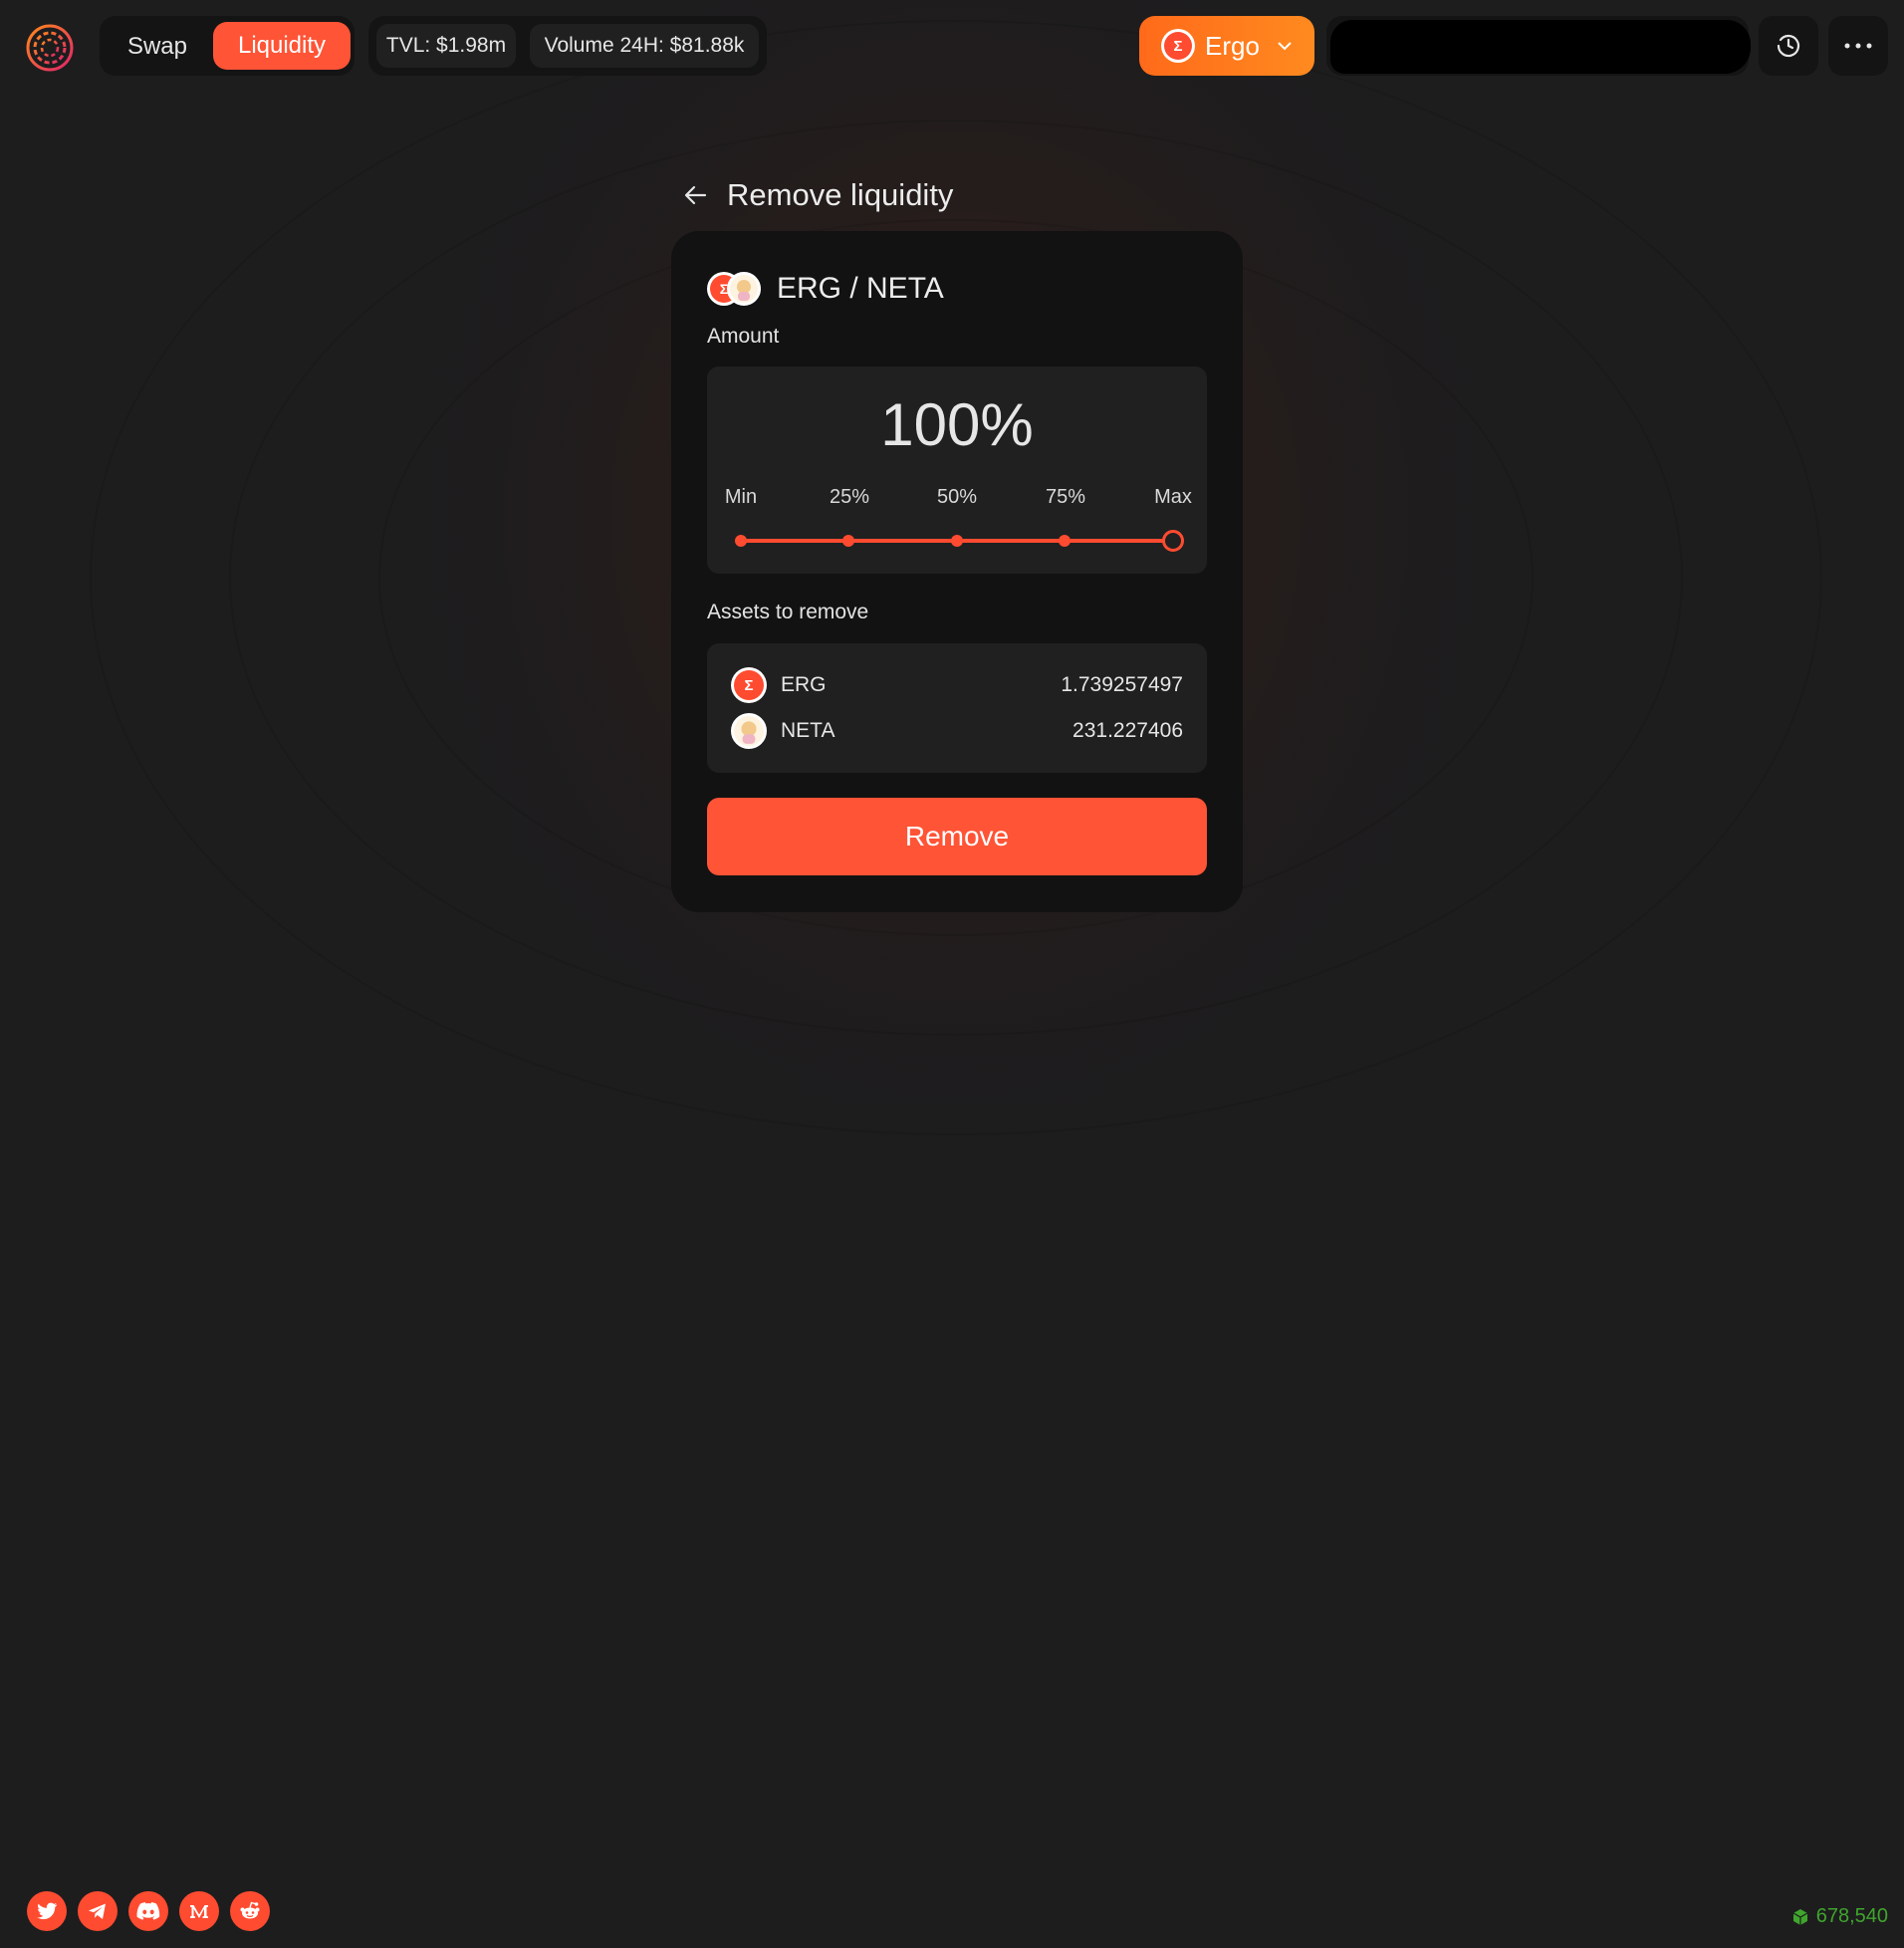 The width and height of the screenshot is (1904, 1948). I want to click on amount-percent-value: 100%, so click(957, 424).